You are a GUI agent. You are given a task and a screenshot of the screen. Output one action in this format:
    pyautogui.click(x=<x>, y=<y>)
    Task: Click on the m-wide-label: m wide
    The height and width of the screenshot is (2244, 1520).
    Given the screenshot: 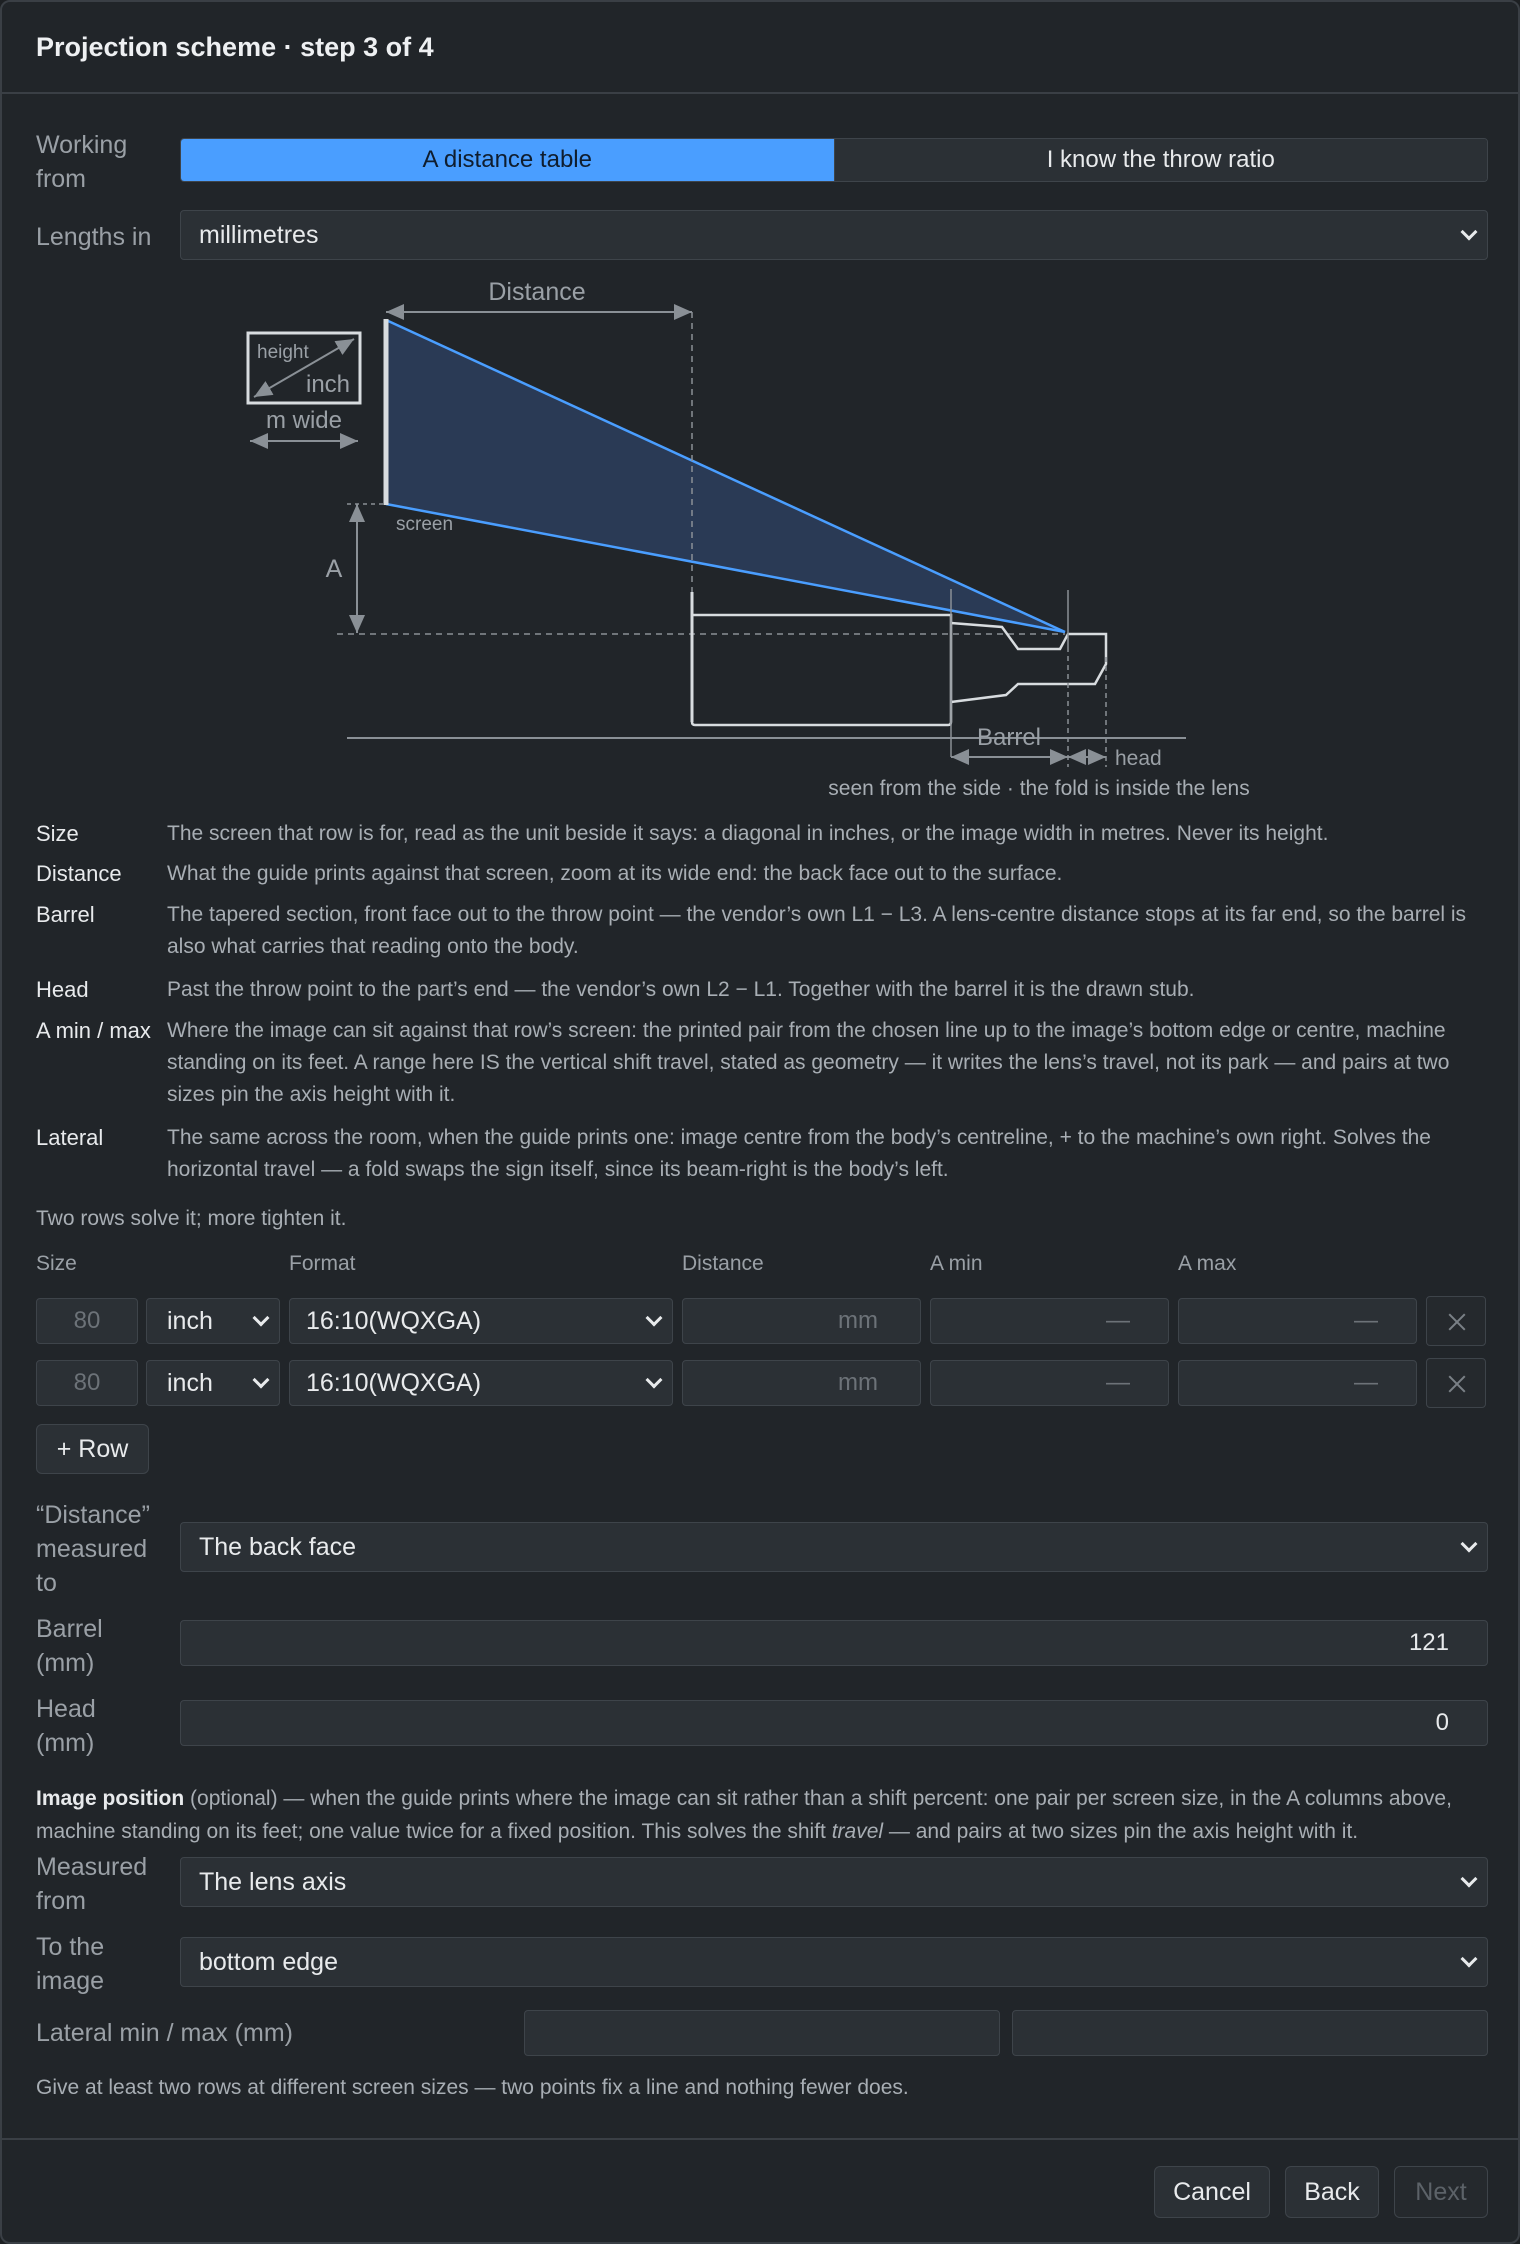 What is the action you would take?
    pyautogui.click(x=304, y=420)
    